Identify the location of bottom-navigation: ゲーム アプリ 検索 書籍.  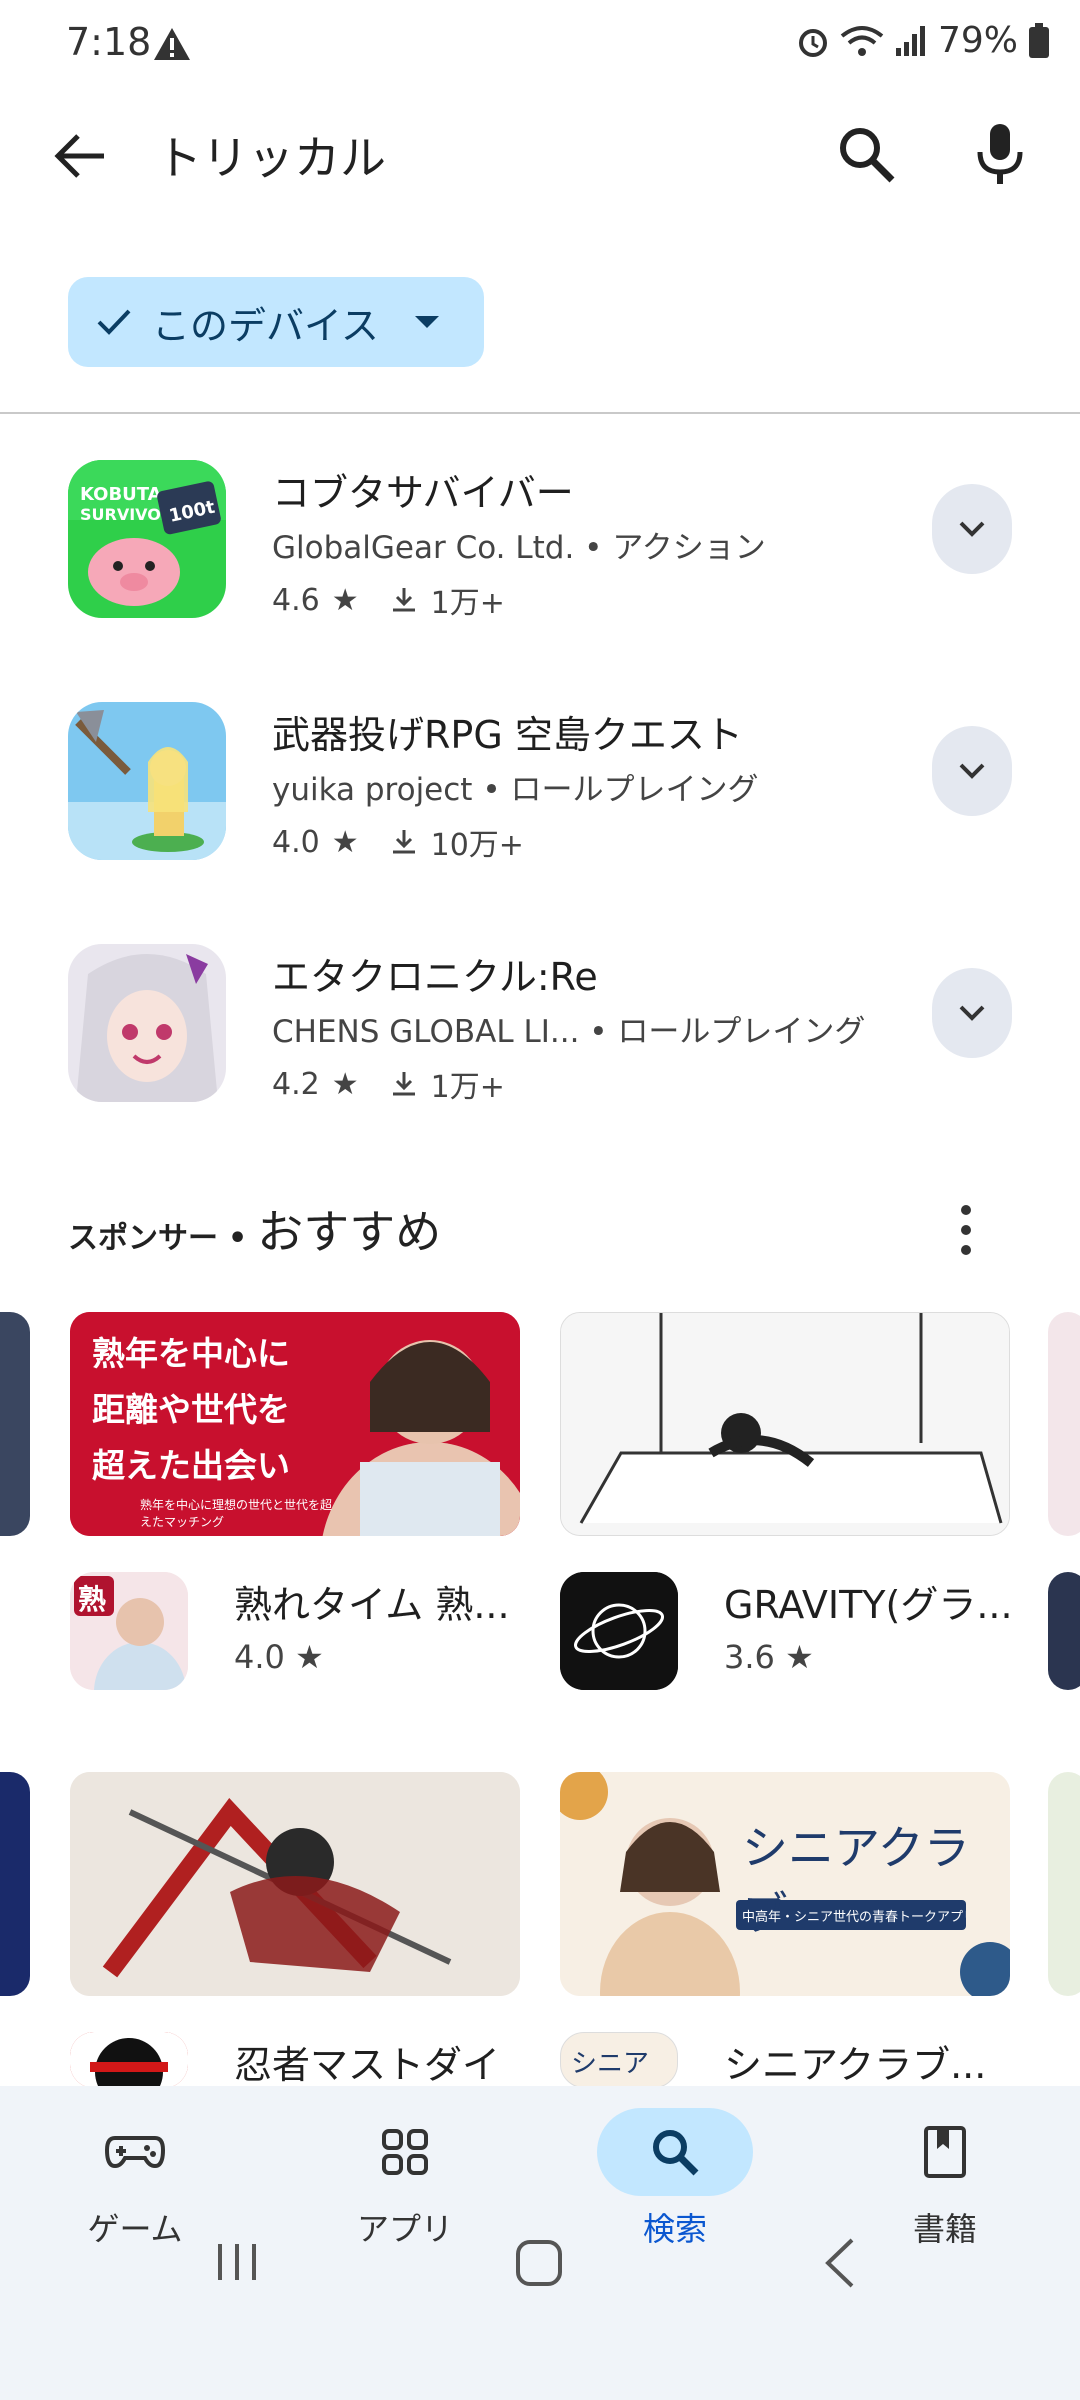
(540, 2243).